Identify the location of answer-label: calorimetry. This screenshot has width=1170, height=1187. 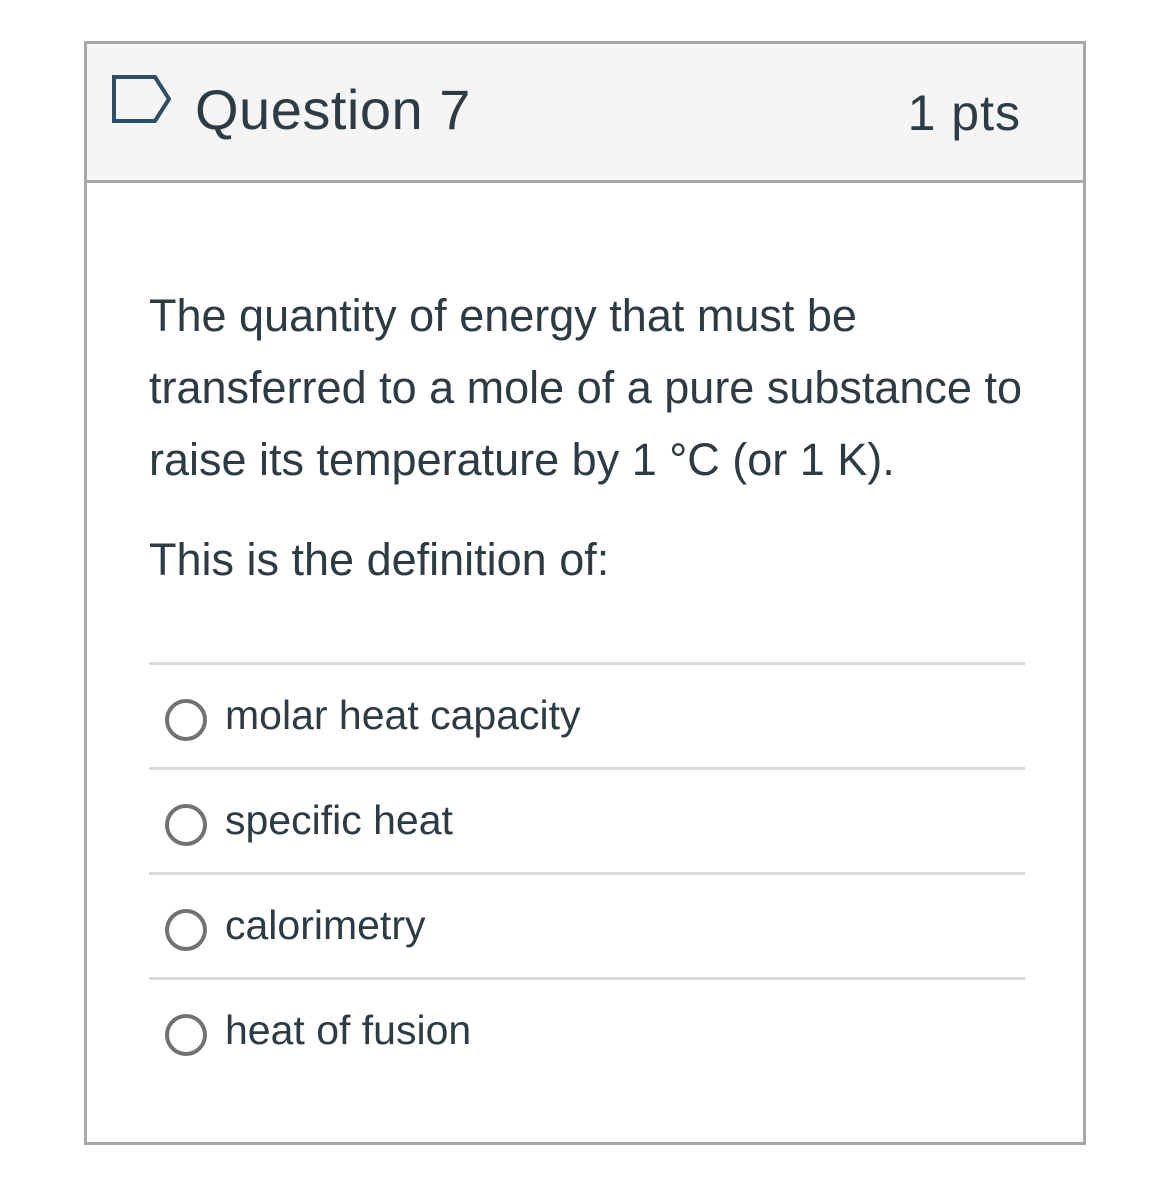
(325, 925).